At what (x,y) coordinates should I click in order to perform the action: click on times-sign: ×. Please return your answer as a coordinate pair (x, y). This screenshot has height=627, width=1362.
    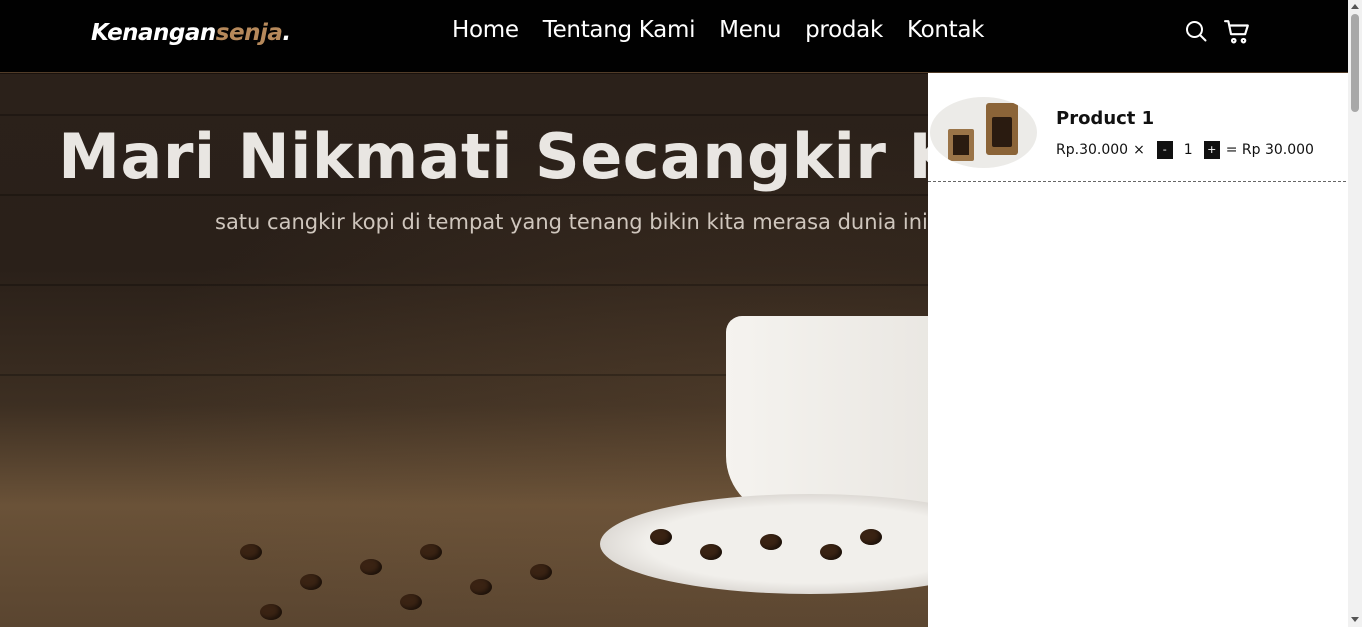
    Looking at the image, I should click on (1139, 150).